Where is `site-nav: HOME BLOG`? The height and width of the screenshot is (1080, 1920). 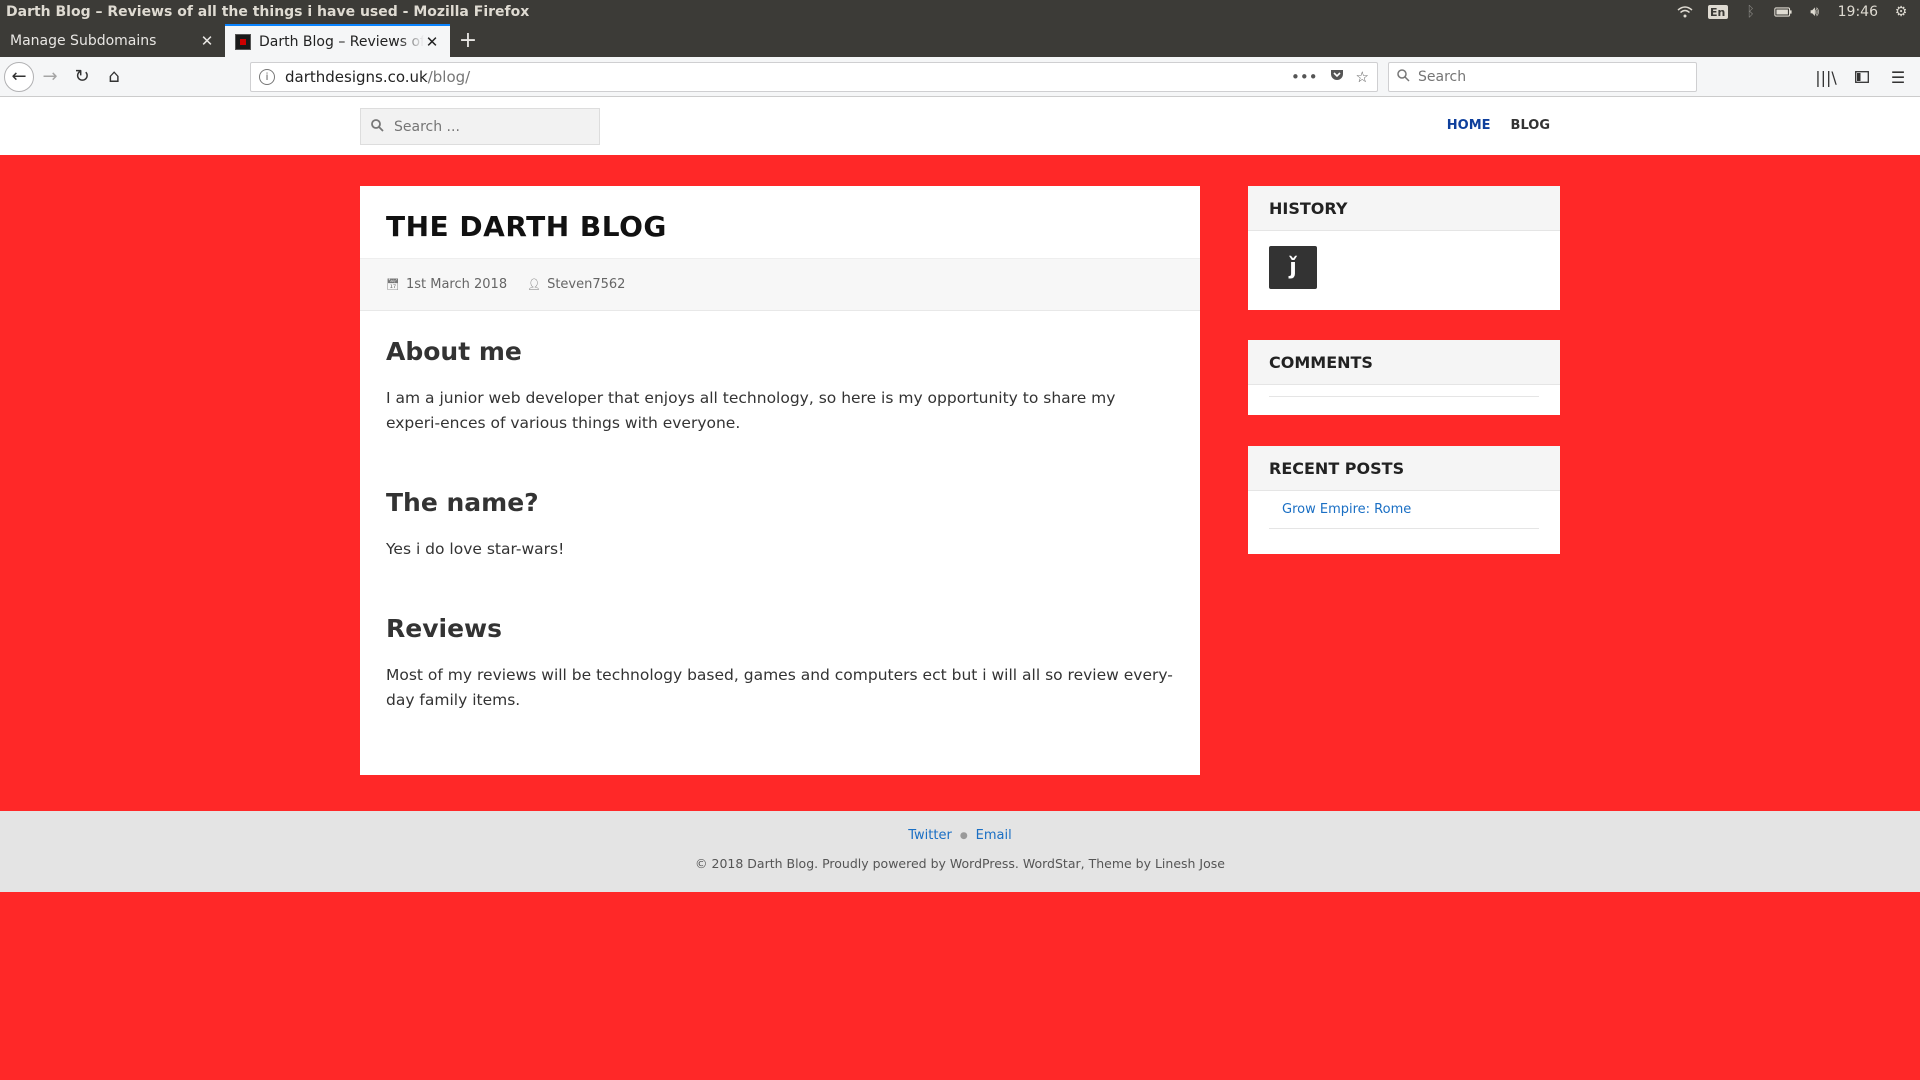 site-nav: HOME BLOG is located at coordinates (1498, 125).